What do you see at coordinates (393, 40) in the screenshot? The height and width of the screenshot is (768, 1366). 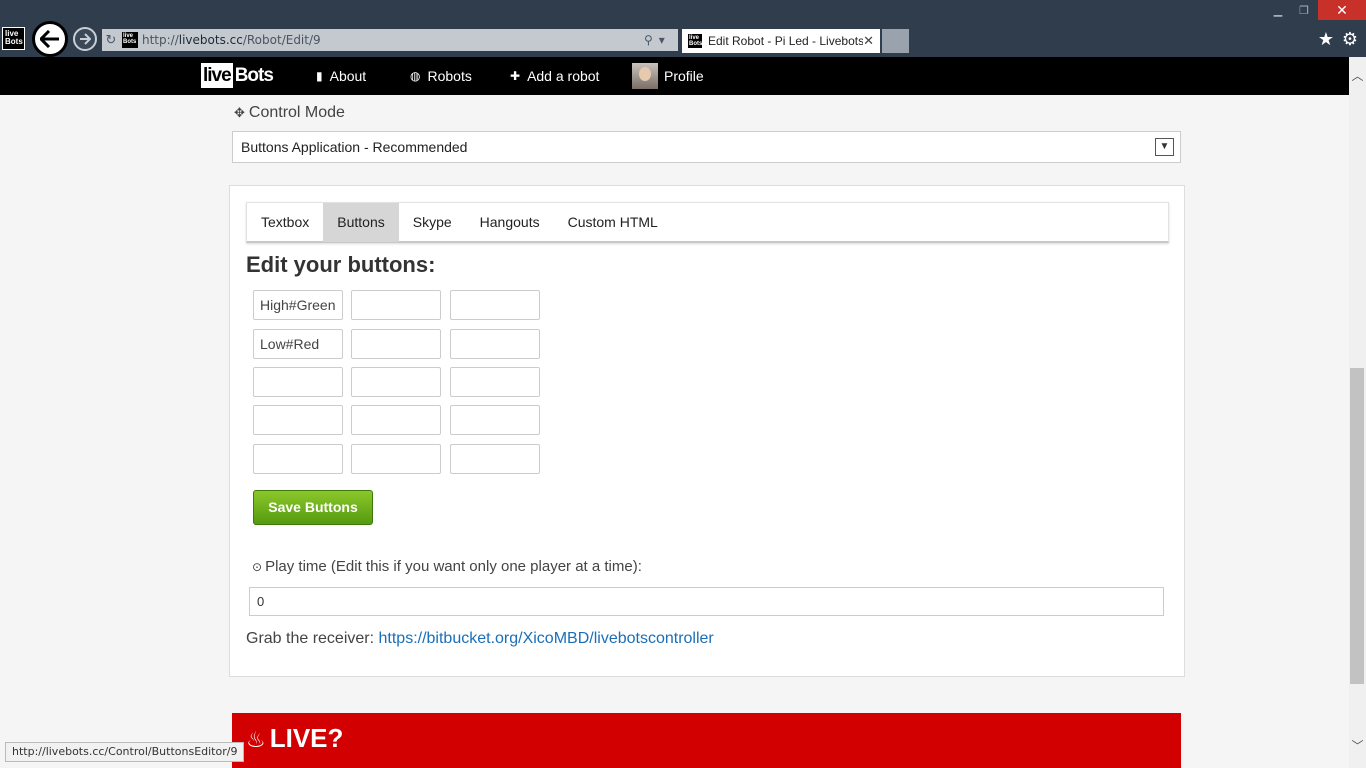 I see `url-text: http://livebots.cc/Robot/Edit/9` at bounding box center [393, 40].